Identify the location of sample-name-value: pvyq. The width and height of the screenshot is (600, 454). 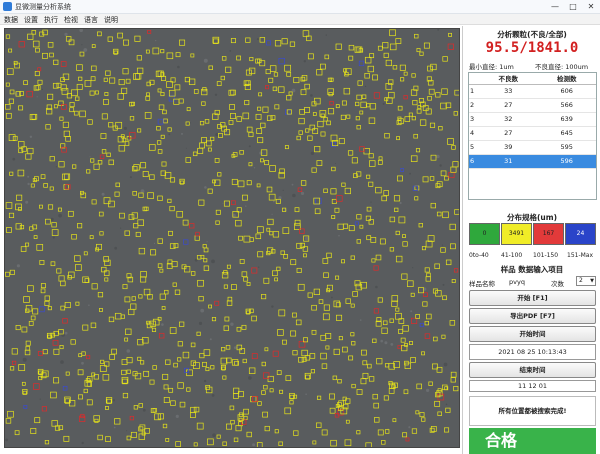
(517, 282).